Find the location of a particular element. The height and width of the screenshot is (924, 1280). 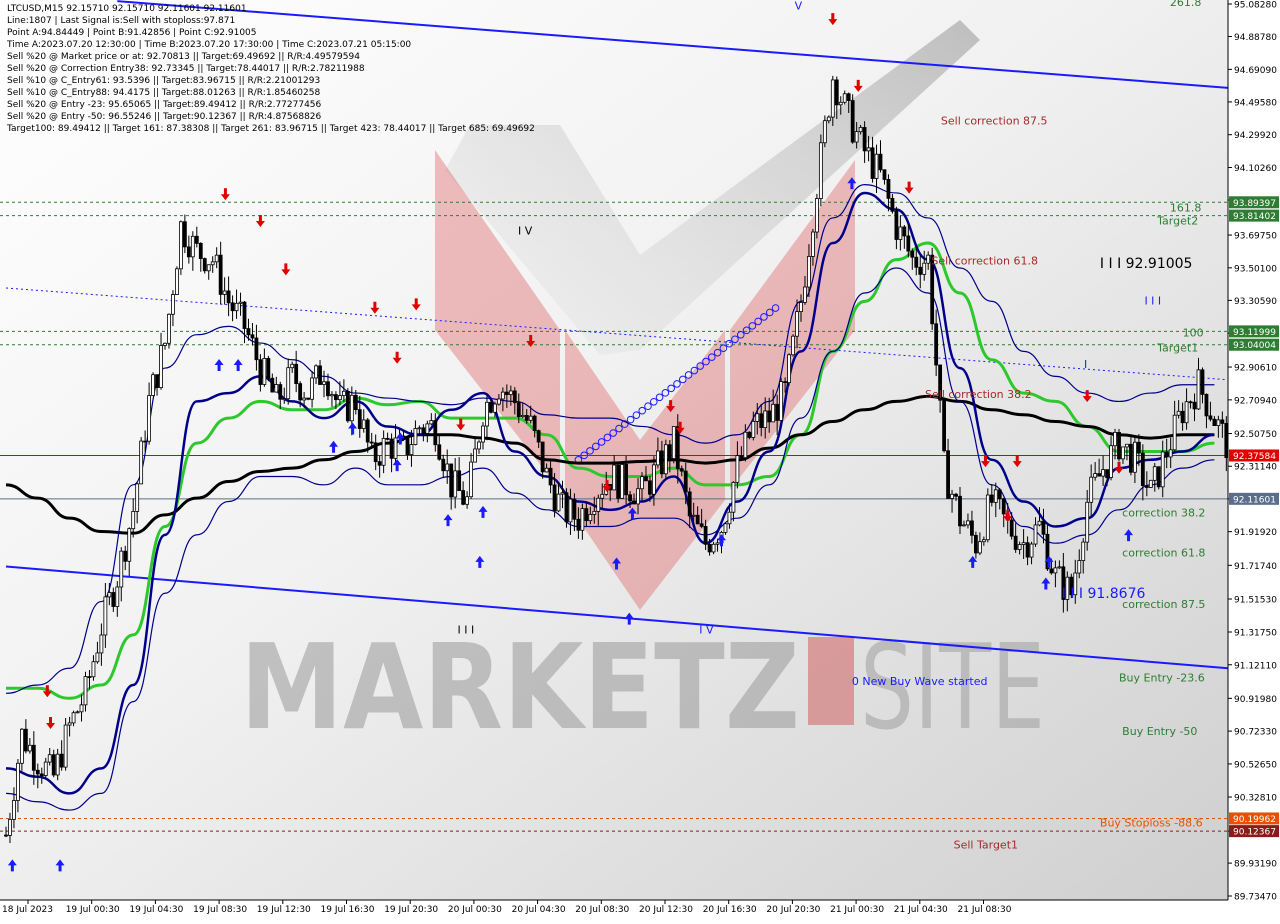

chart-annotation: Sell correction 87.5 is located at coordinates (994, 121).